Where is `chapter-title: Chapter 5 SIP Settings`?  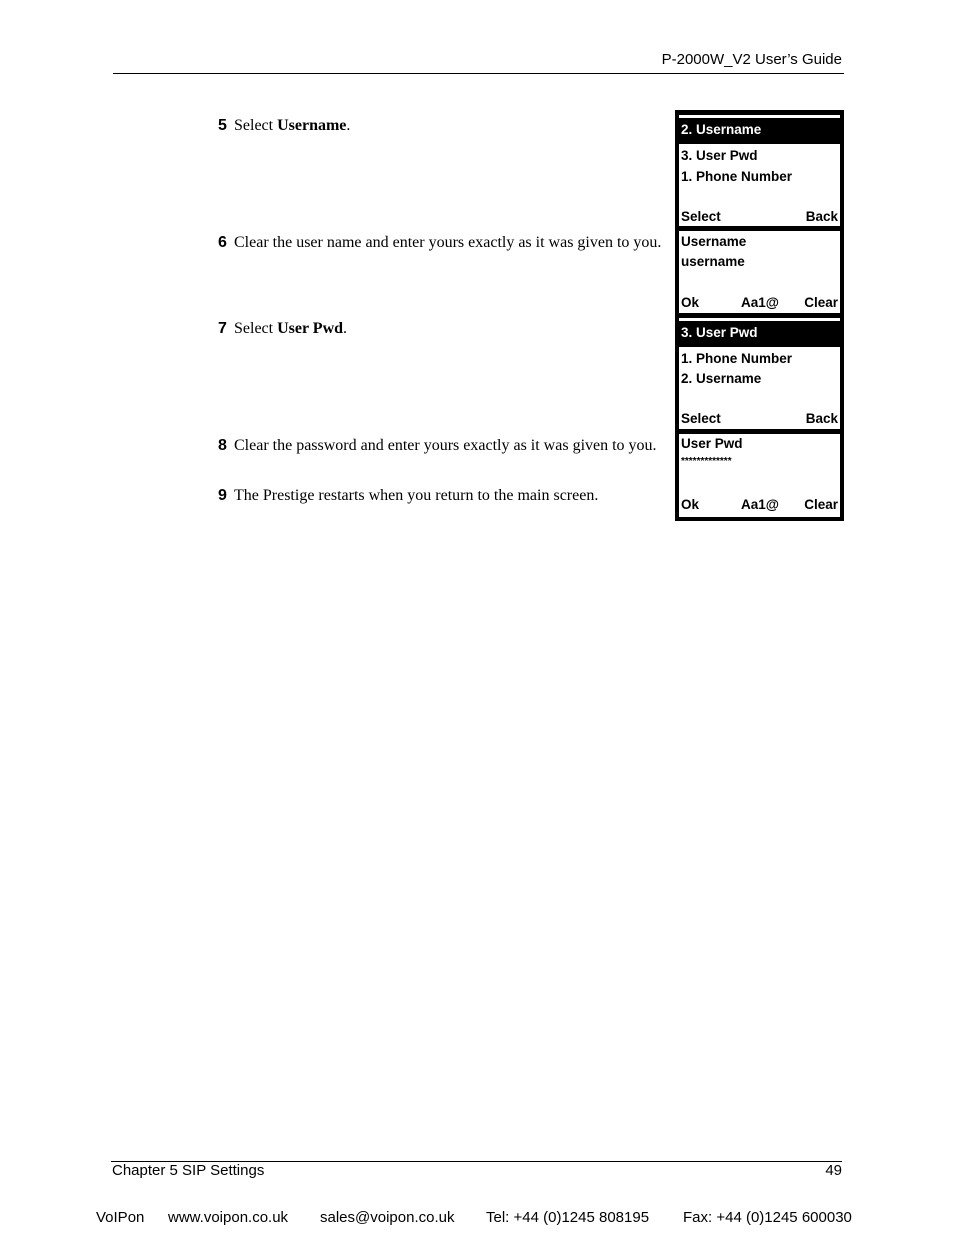 chapter-title: Chapter 5 SIP Settings is located at coordinates (188, 1170).